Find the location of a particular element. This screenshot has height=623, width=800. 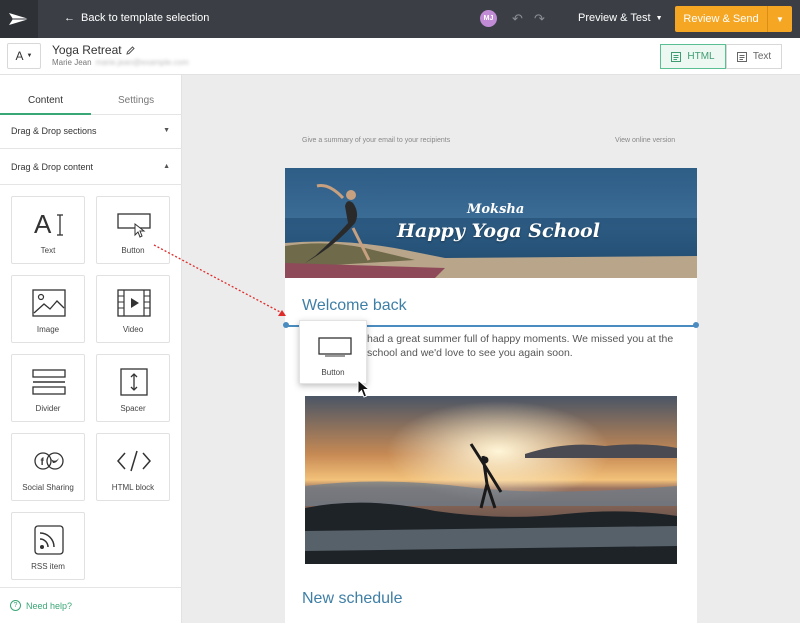

html-doc-icon is located at coordinates (676, 56).